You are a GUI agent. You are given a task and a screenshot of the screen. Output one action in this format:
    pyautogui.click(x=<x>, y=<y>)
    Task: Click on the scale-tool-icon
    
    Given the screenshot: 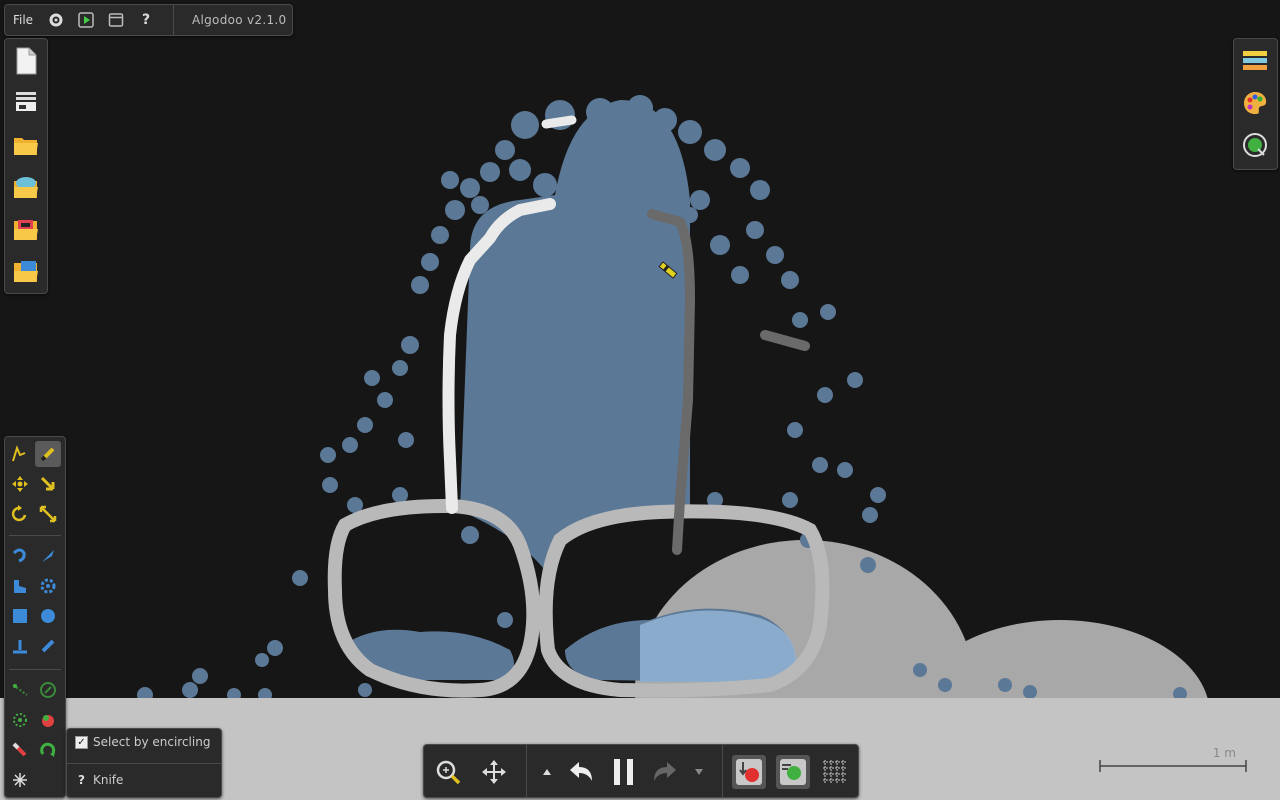 What is the action you would take?
    pyautogui.click(x=48, y=514)
    